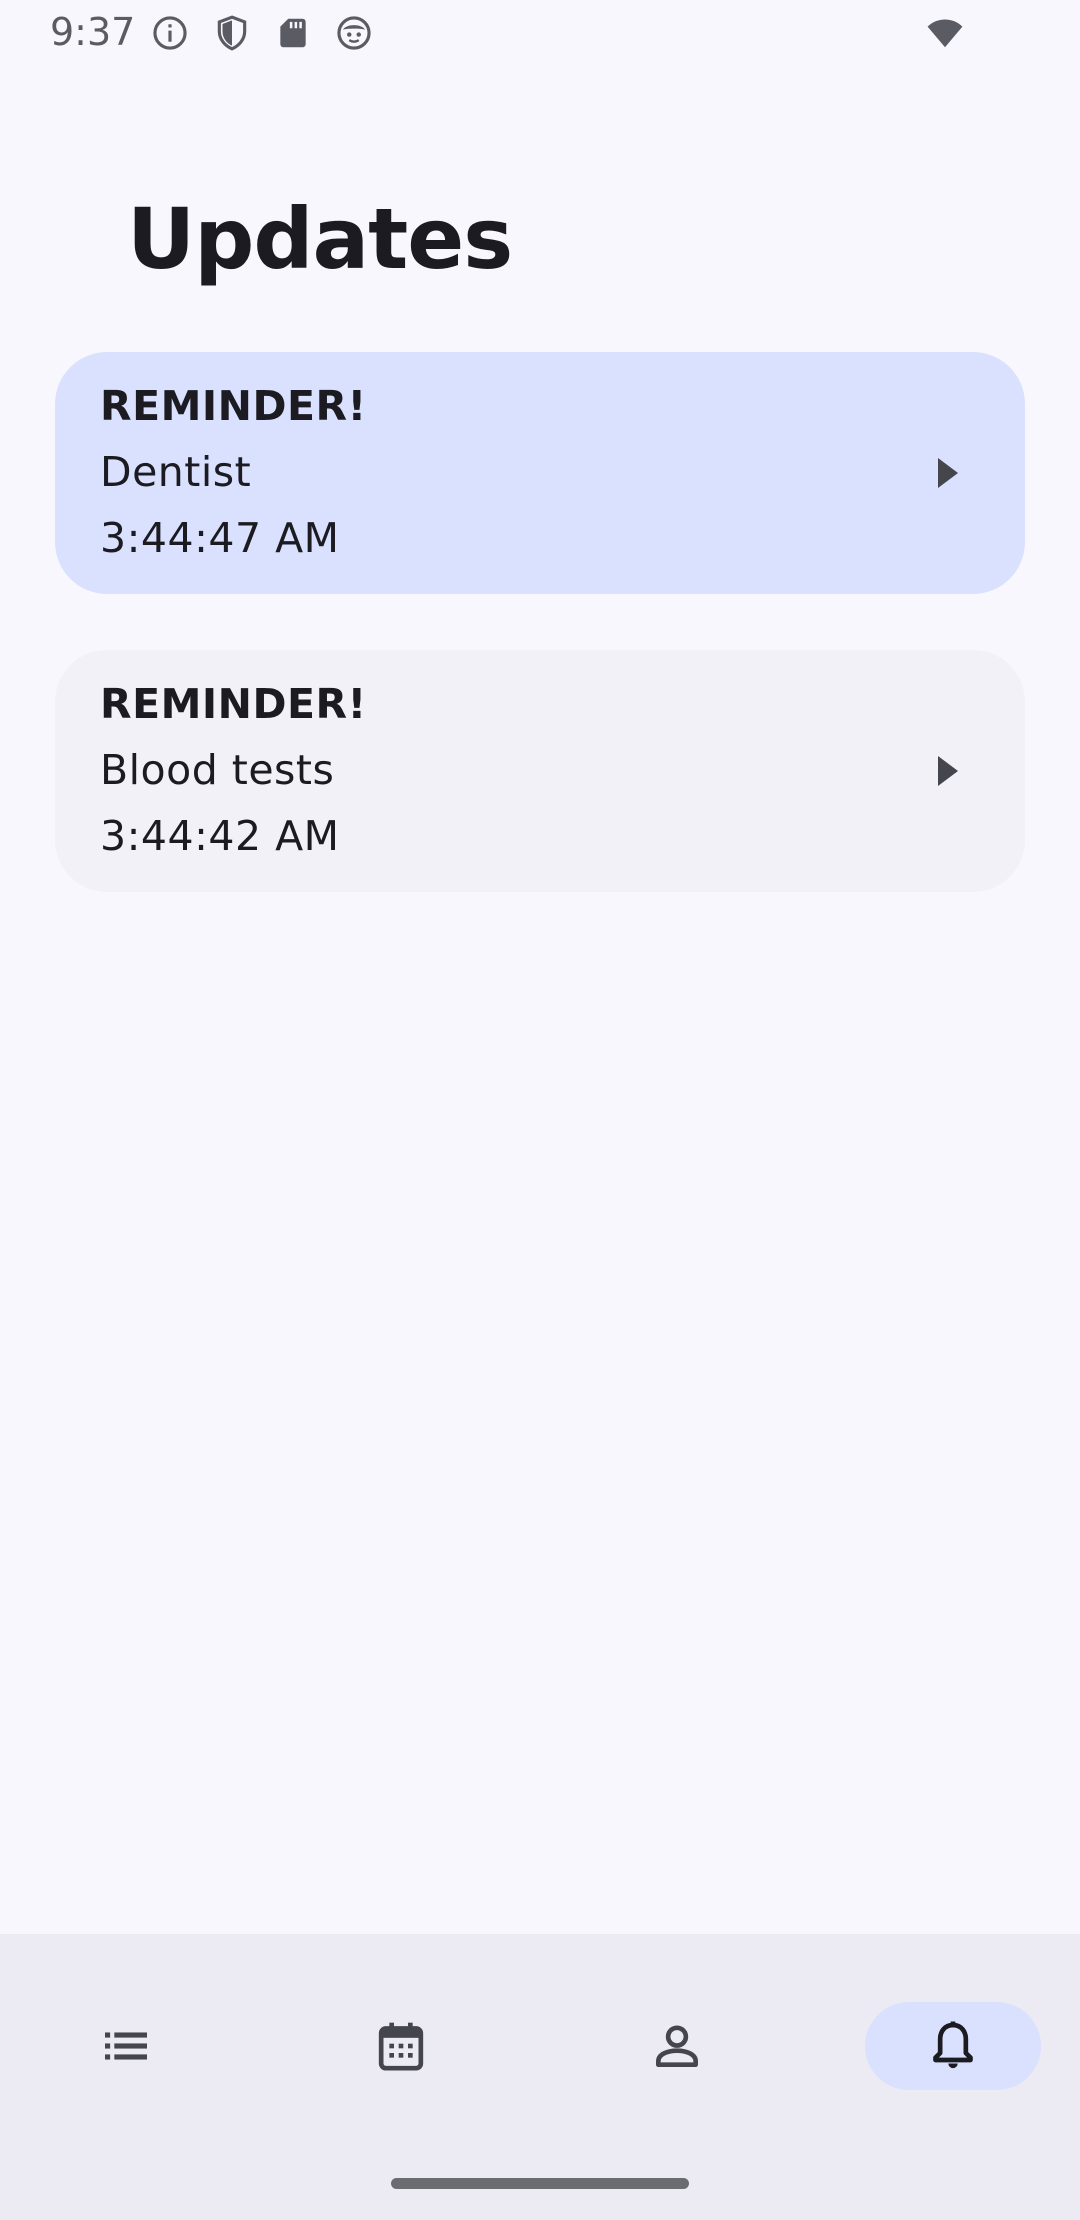  I want to click on status-time: 9:37, so click(93, 32).